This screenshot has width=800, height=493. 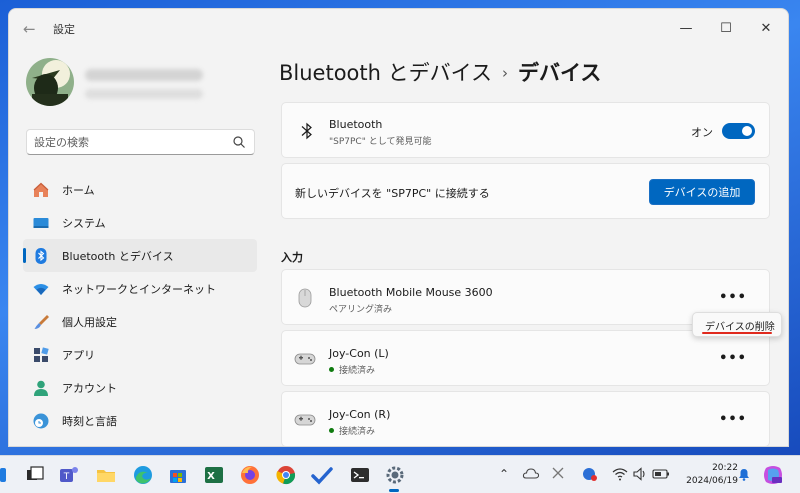 I want to click on sidebar-item-bluetooth-devices: Bluetooth とデバイス, so click(x=140, y=255).